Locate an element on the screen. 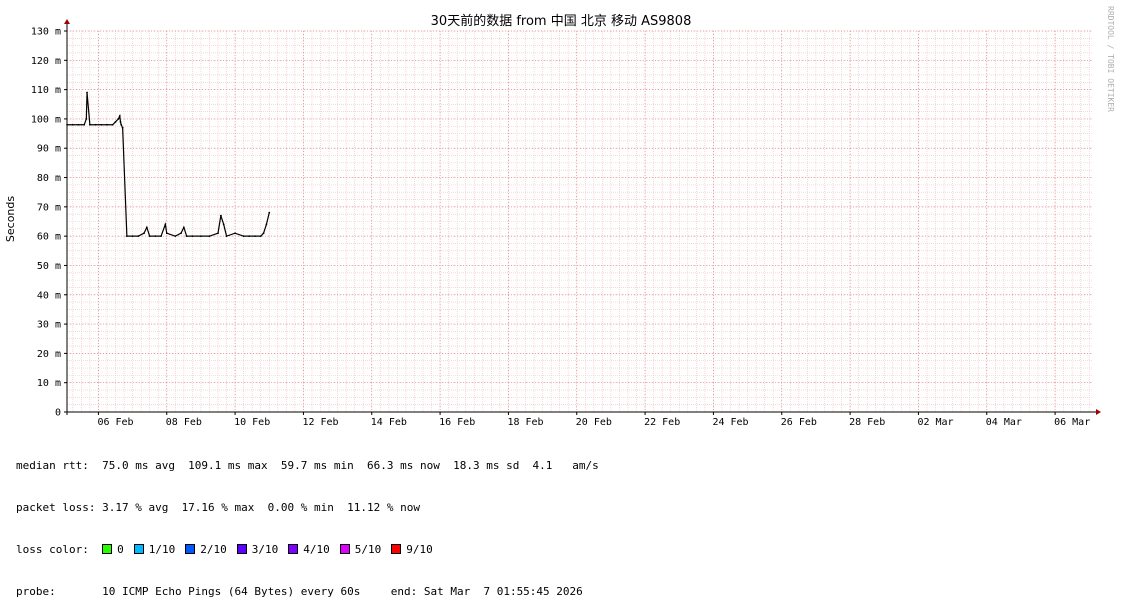 The height and width of the screenshot is (613, 1121). loss-color-list: 0 1/10 2/10 3/10 4/10 5/10 9/10 is located at coordinates (272, 549).